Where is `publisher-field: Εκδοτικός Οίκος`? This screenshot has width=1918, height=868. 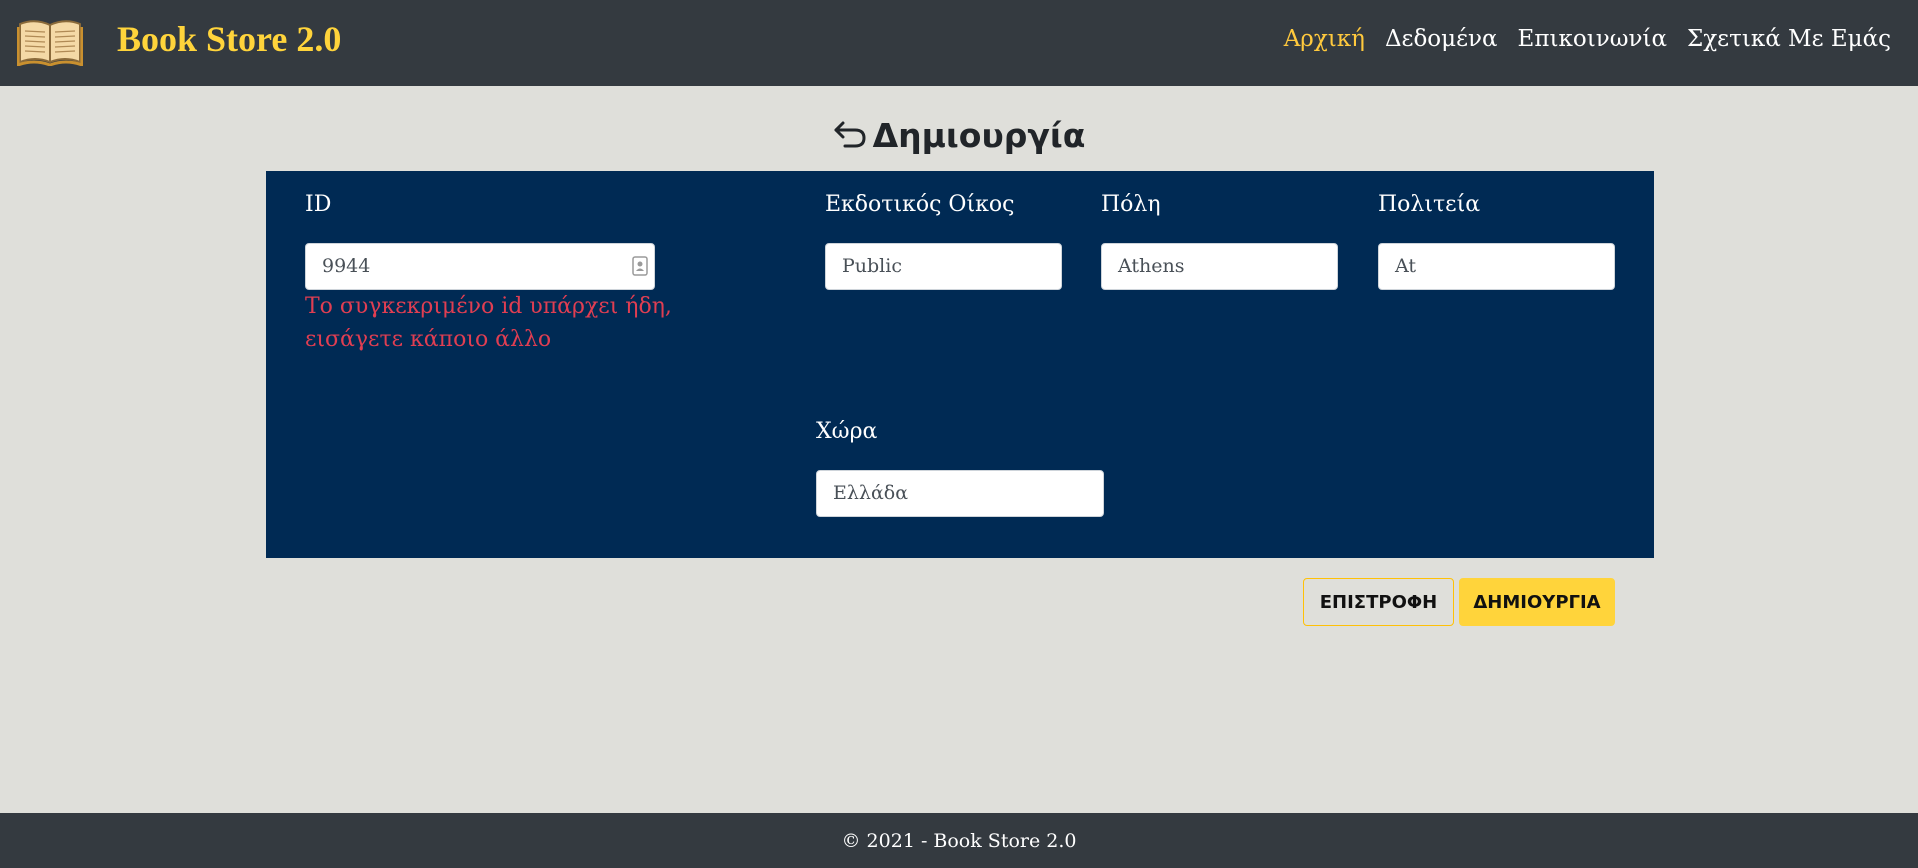 publisher-field: Εκδοτικός Οίκος is located at coordinates (919, 204).